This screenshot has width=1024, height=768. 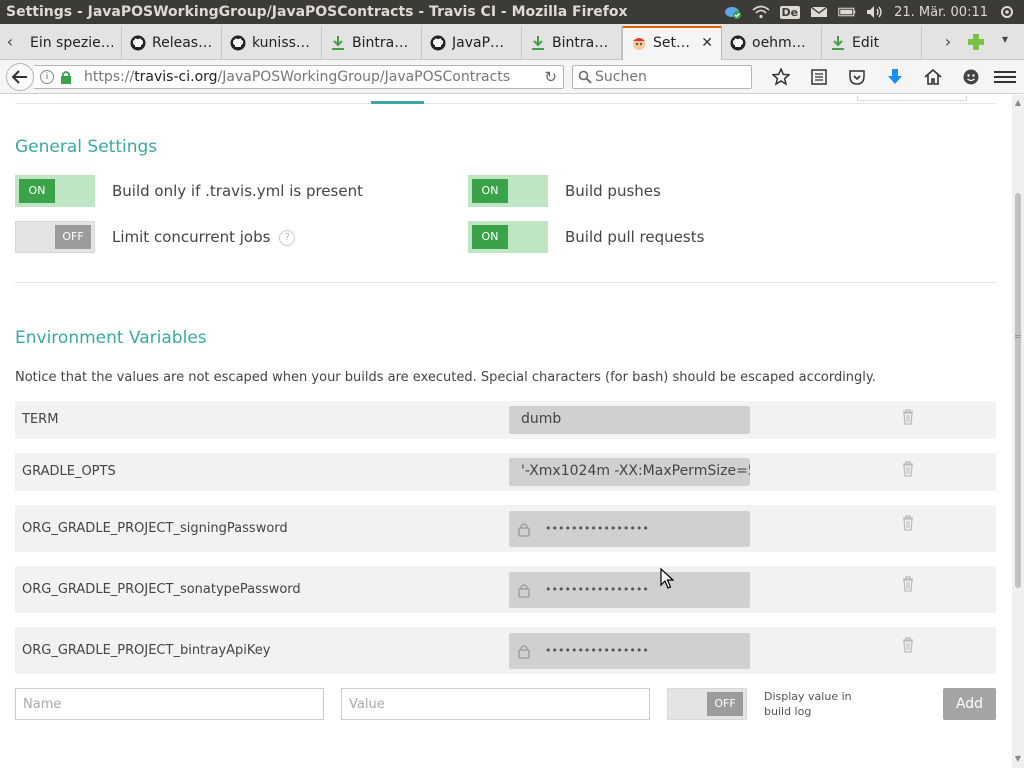 I want to click on reload-icon: ↻, so click(x=550, y=77).